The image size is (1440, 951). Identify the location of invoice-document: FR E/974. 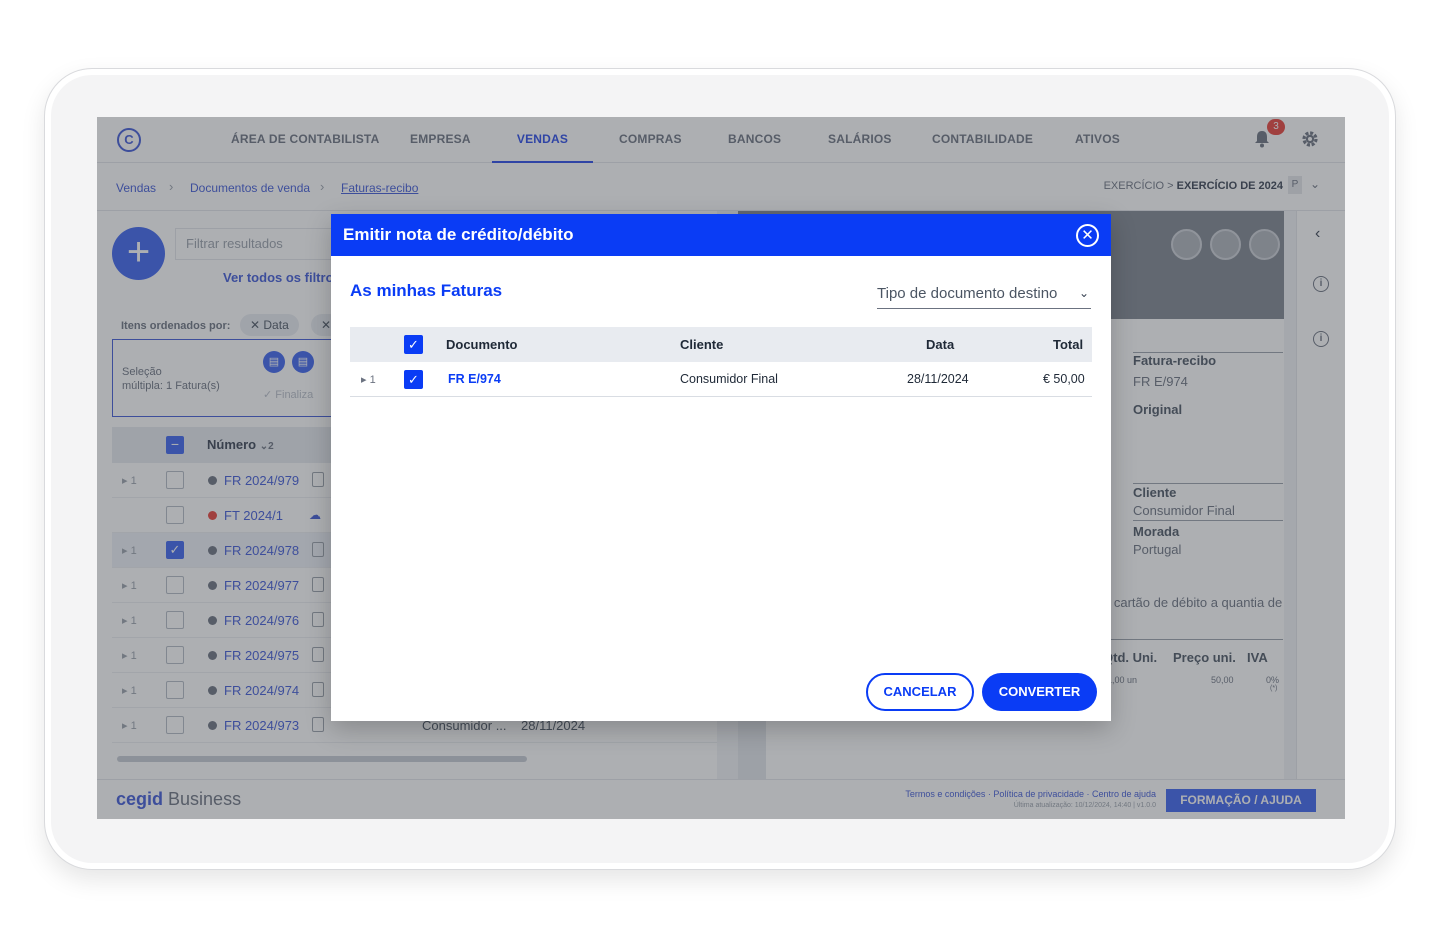
(474, 379).